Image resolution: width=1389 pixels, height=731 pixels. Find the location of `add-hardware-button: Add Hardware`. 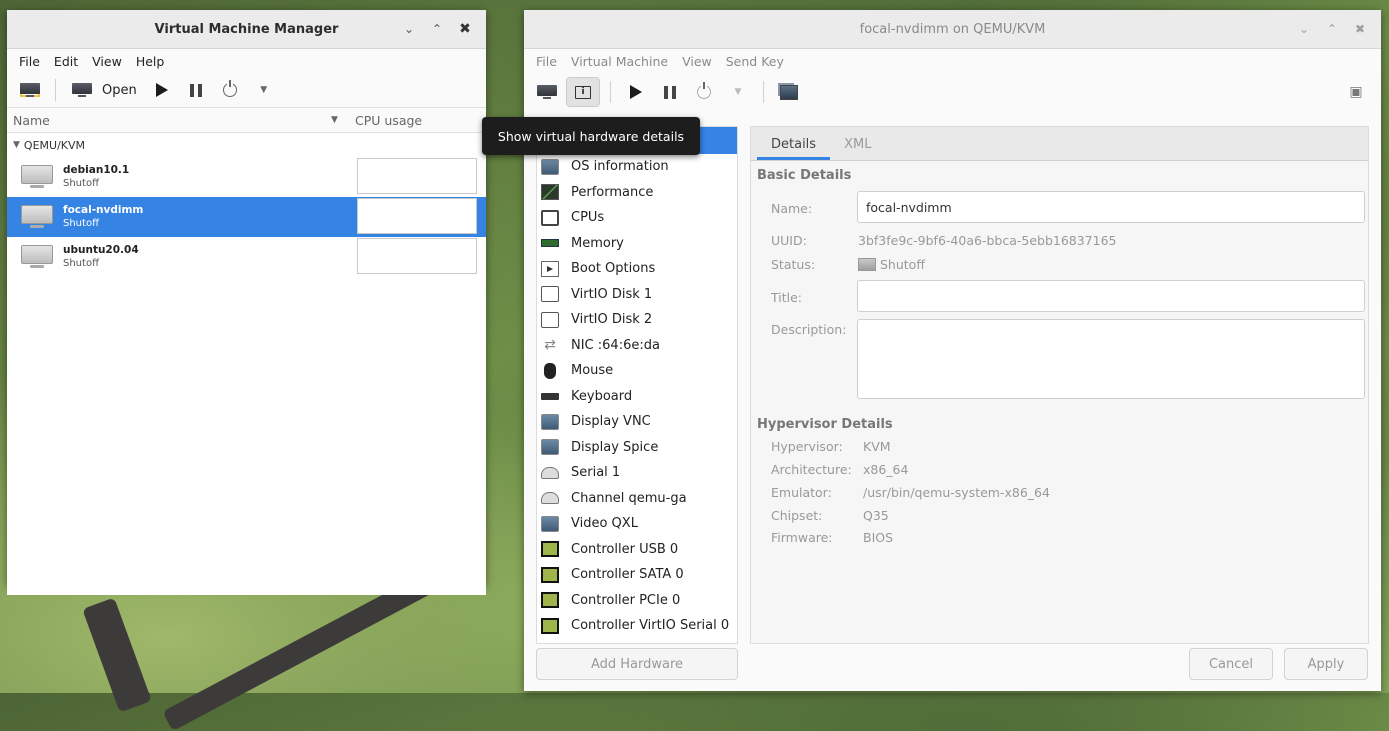

add-hardware-button: Add Hardware is located at coordinates (637, 664).